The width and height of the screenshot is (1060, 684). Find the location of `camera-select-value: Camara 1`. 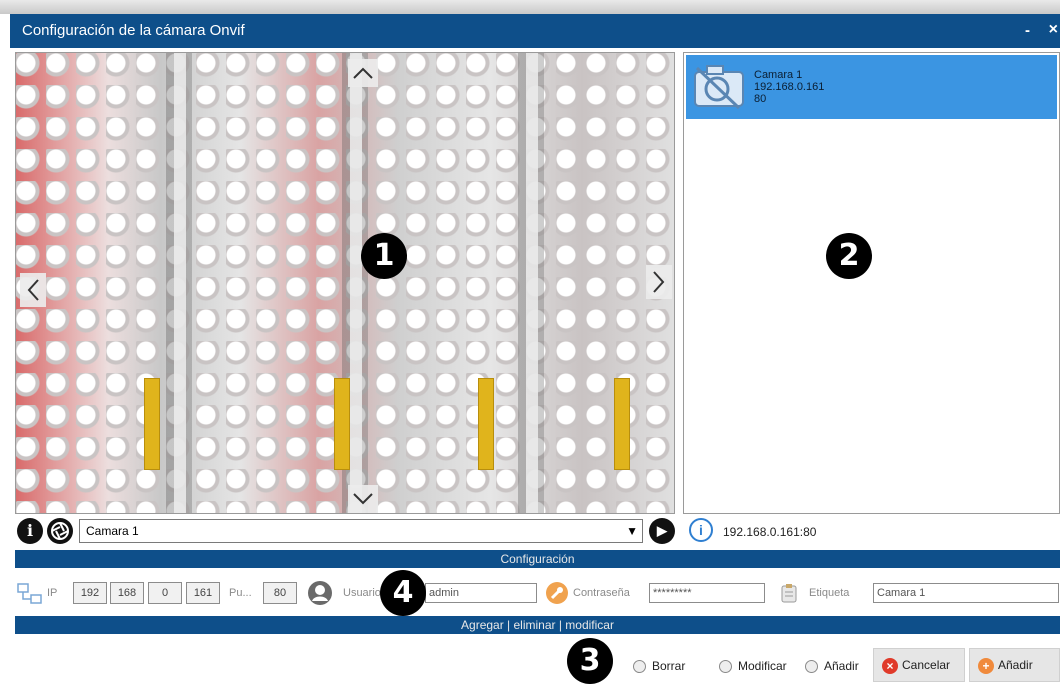

camera-select-value: Camara 1 is located at coordinates (112, 531).